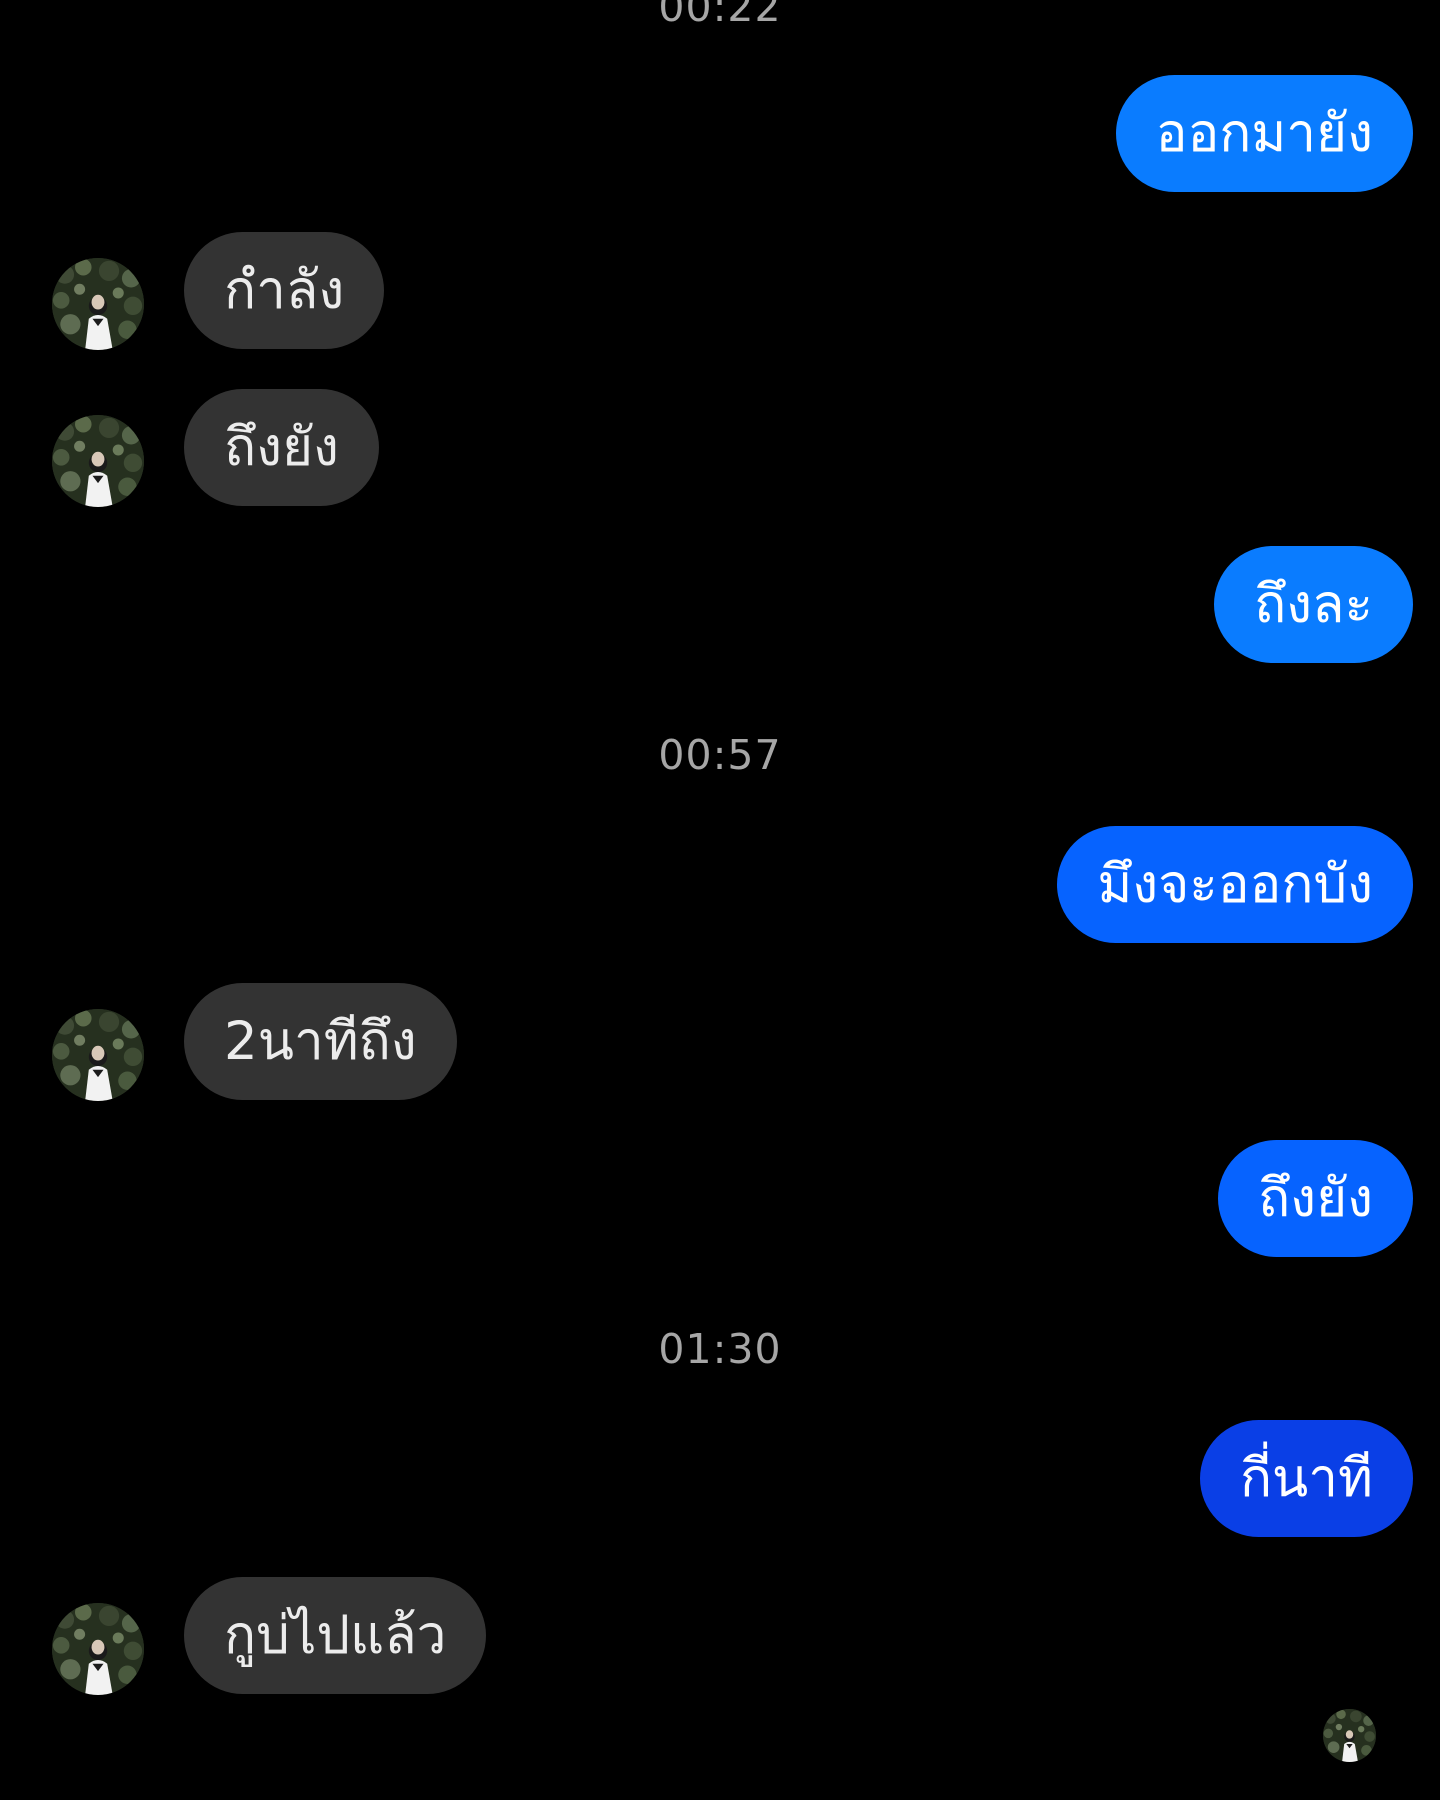 Image resolution: width=1440 pixels, height=1800 pixels. I want to click on message-bubble-sent: มึงจะออกบัง, so click(1235, 884).